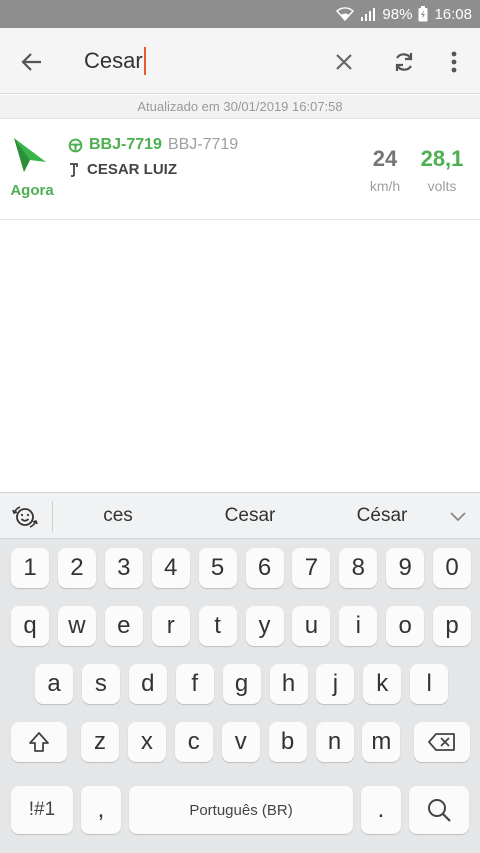  I want to click on suggestion-divider, so click(52, 516).